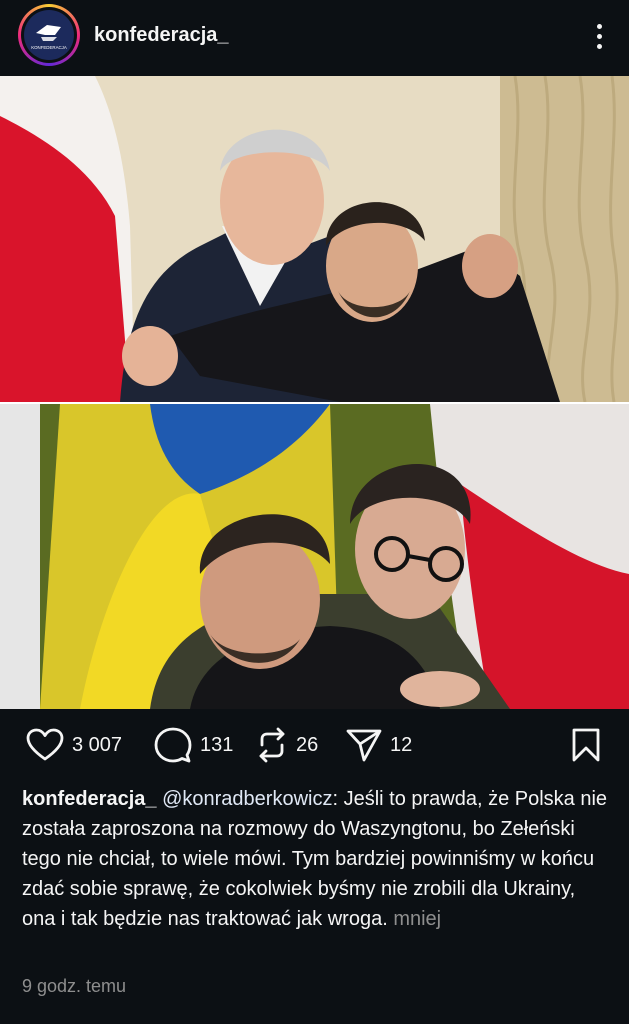  I want to click on avatar: KONFEDERACJA, so click(49, 35).